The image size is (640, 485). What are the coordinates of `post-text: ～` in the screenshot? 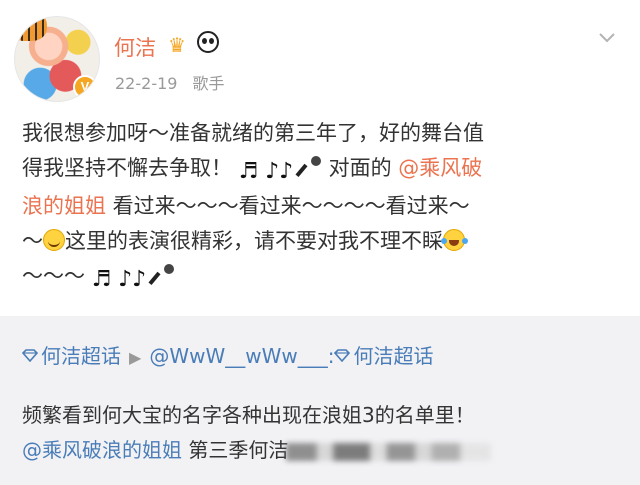 It's located at (32, 241).